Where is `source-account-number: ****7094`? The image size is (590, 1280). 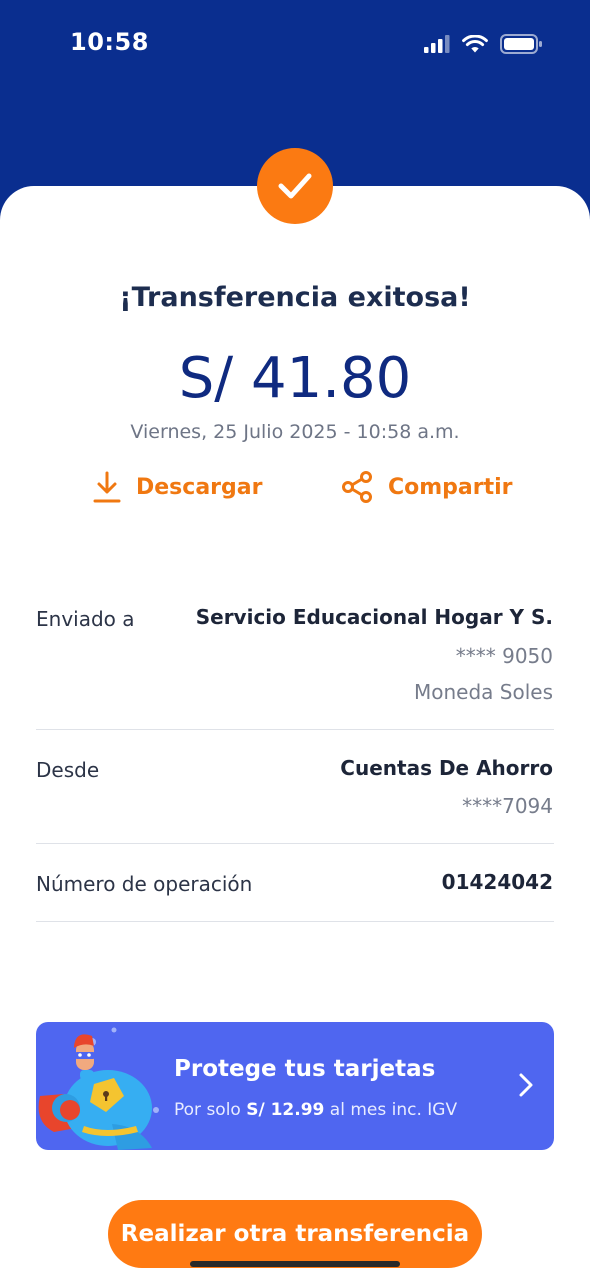
source-account-number: ****7094 is located at coordinates (507, 806).